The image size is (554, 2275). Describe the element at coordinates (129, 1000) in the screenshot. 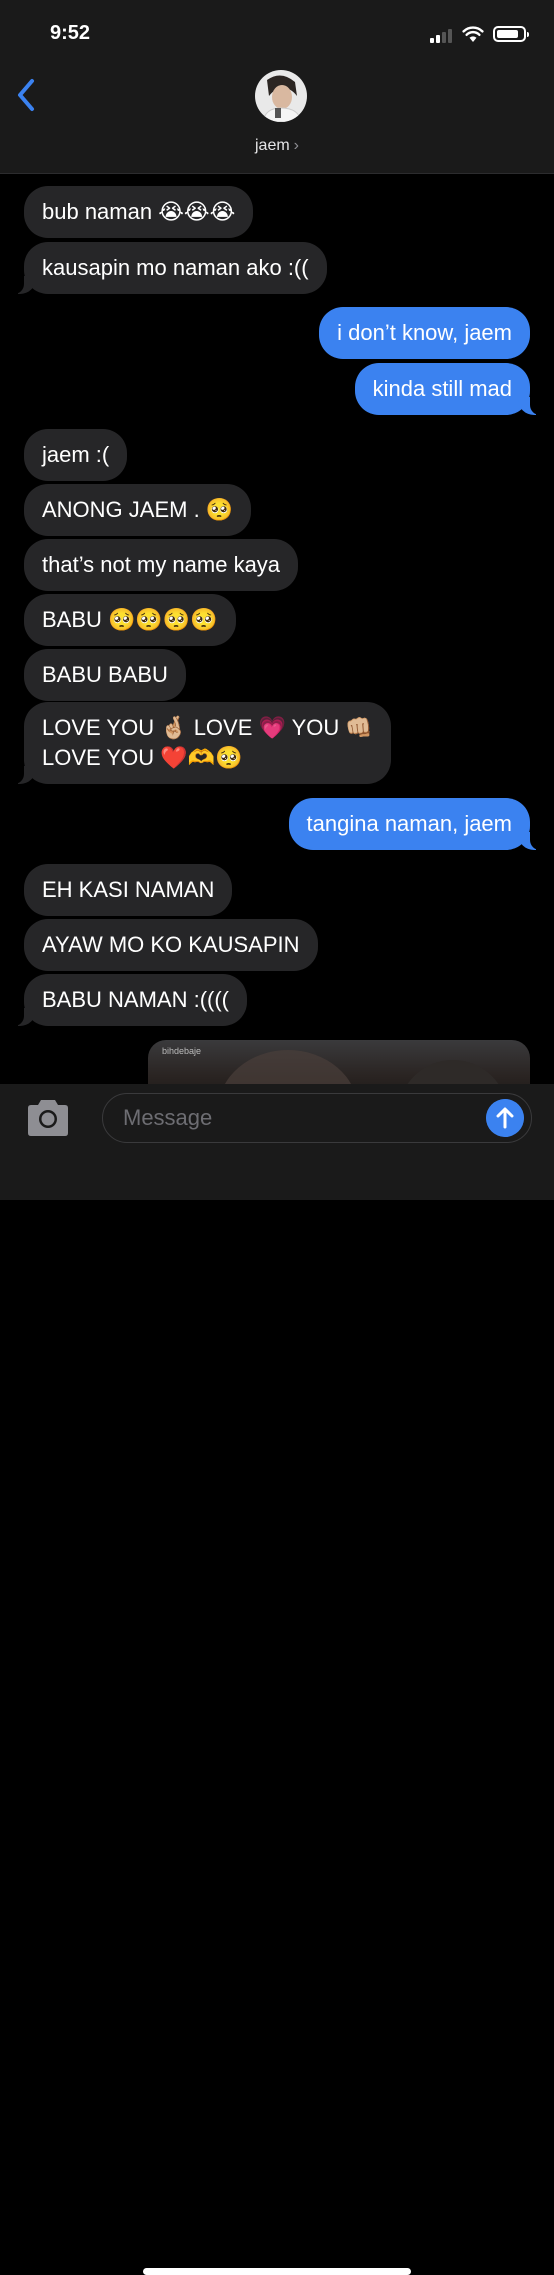

I see `message-bubble-incoming: BABU NAMAN :((((` at that location.